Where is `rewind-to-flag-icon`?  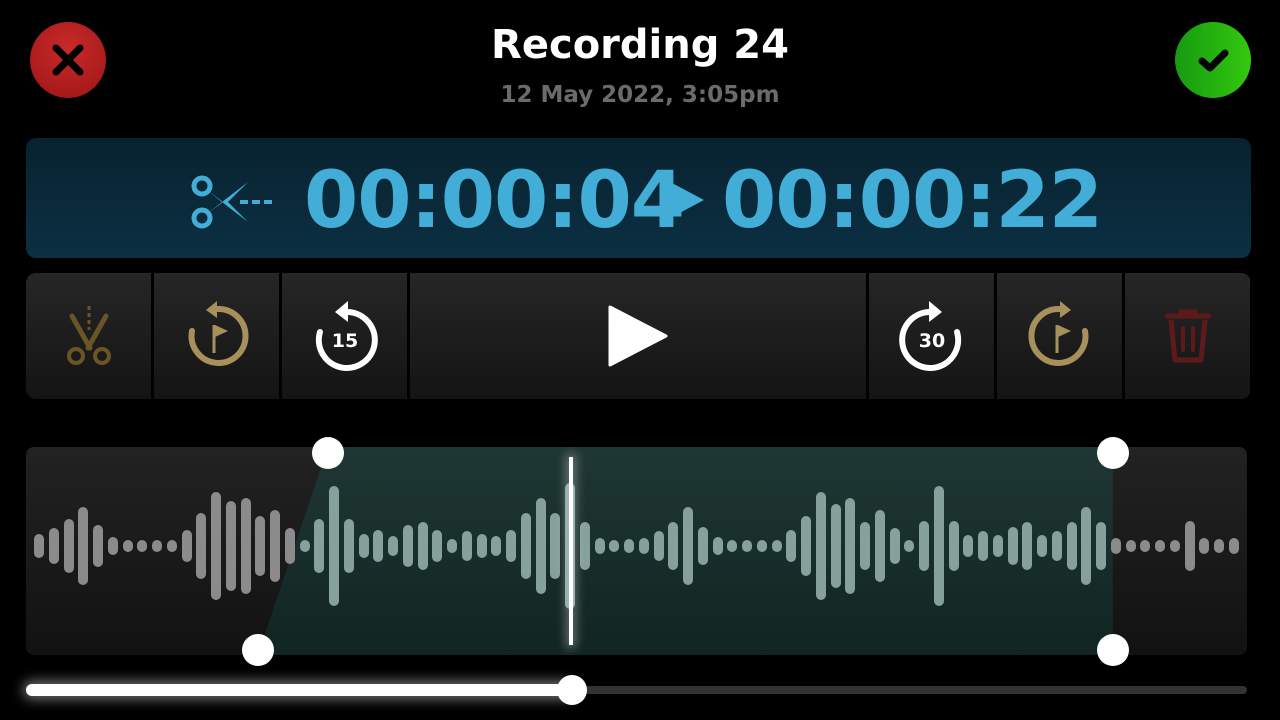 rewind-to-flag-icon is located at coordinates (218, 333).